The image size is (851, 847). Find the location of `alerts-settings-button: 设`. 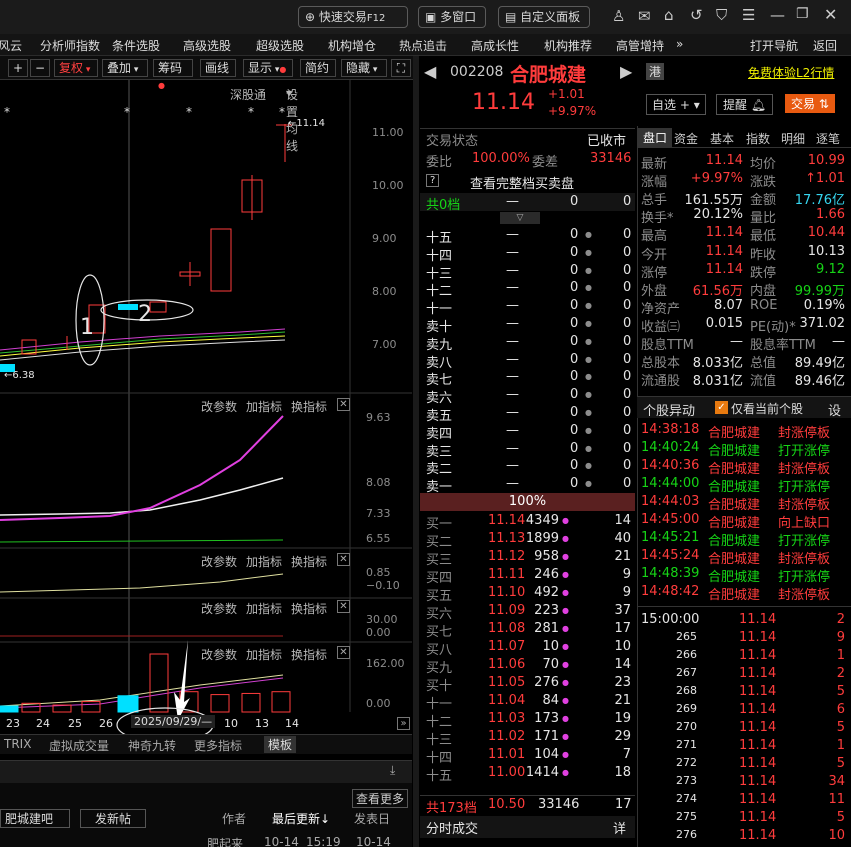

alerts-settings-button: 设 is located at coordinates (834, 409).